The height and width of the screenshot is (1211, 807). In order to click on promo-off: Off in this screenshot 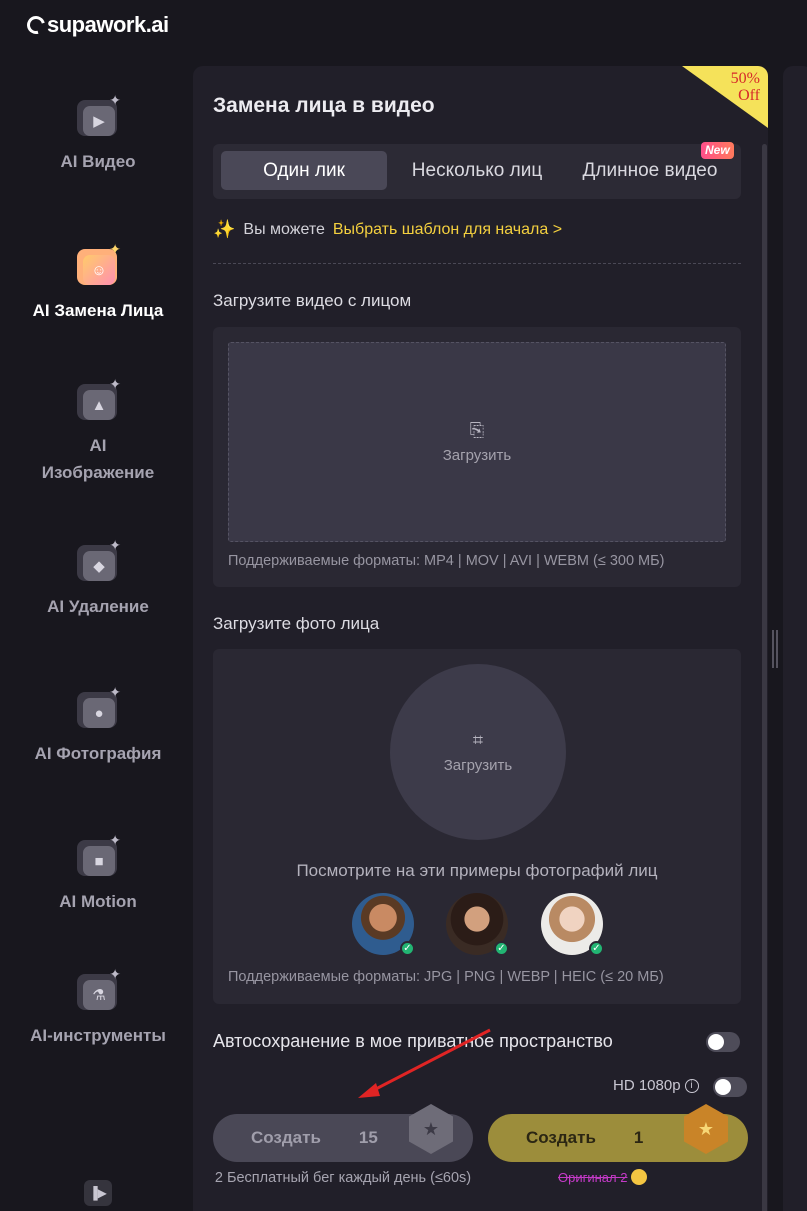, I will do `click(749, 95)`.